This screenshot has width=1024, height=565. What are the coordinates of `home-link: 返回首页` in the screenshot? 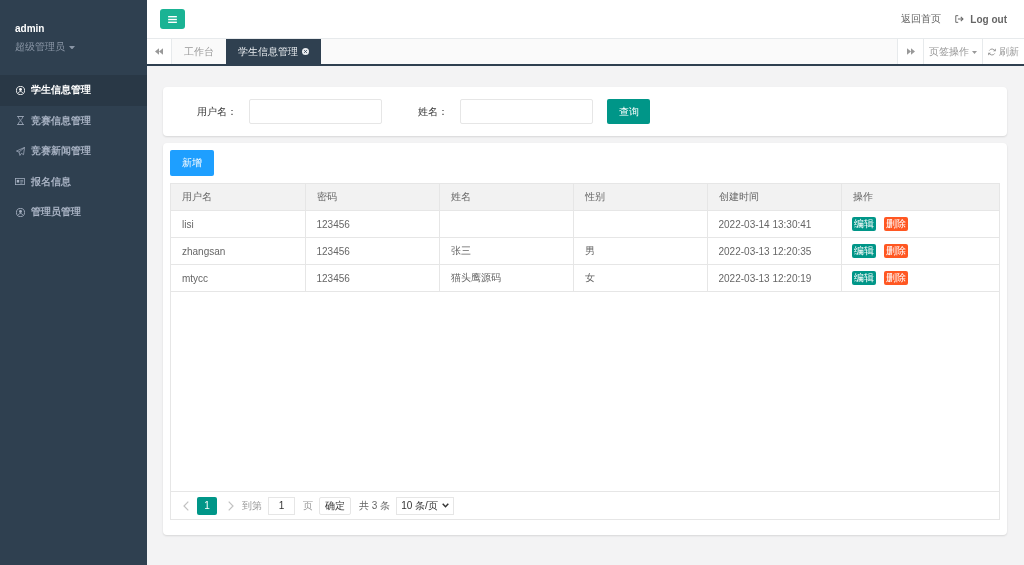 It's located at (921, 19).